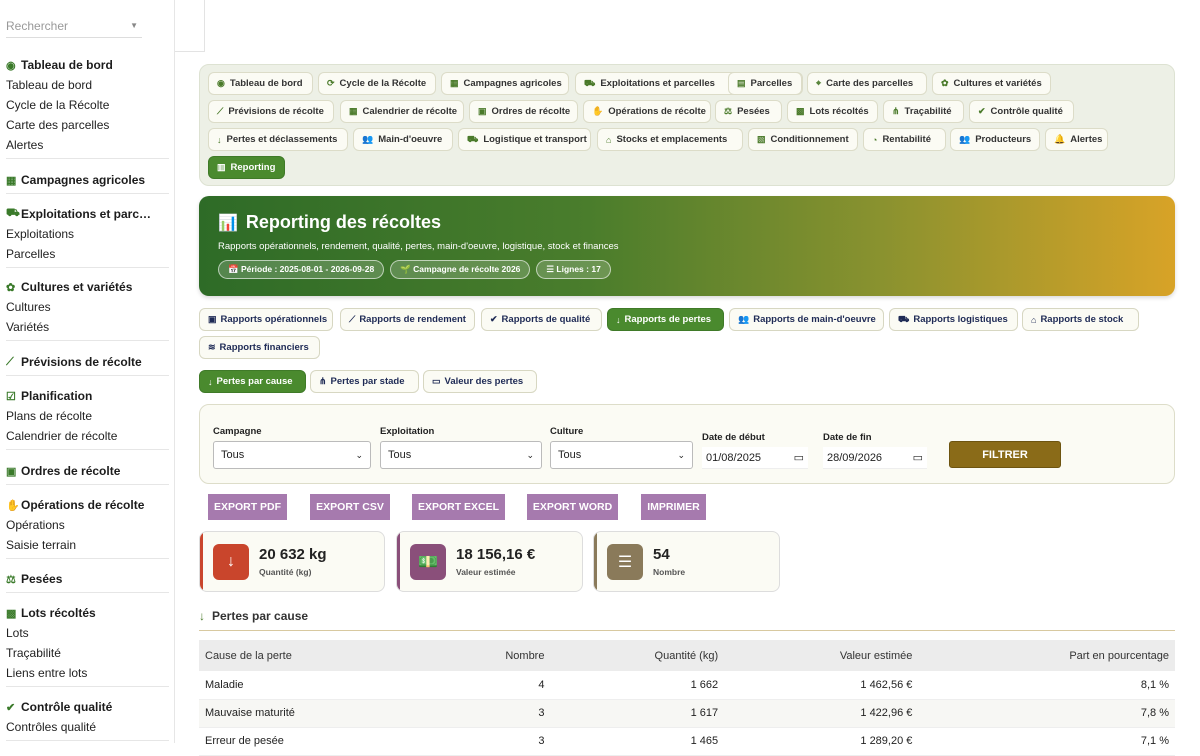  Describe the element at coordinates (266, 319) in the screenshot. I see `report-tab-0: ▣ Rapports opérationnels` at that location.